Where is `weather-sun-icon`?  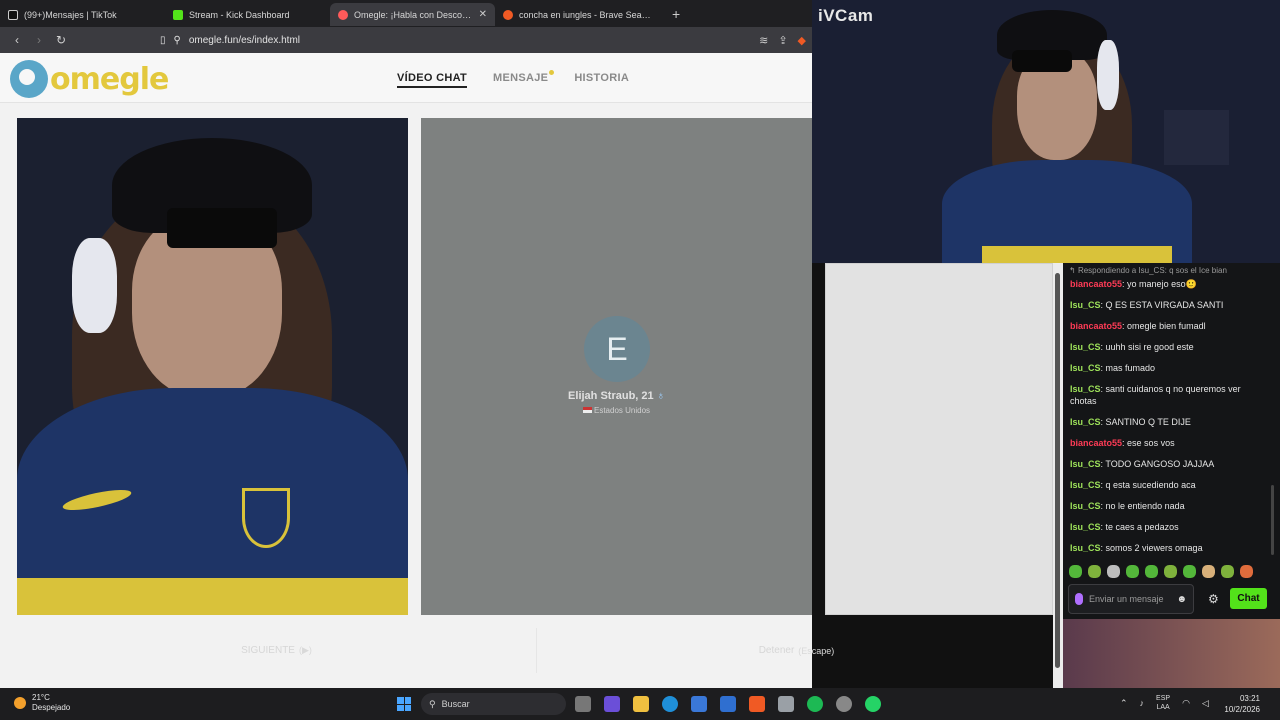
weather-sun-icon is located at coordinates (20, 703).